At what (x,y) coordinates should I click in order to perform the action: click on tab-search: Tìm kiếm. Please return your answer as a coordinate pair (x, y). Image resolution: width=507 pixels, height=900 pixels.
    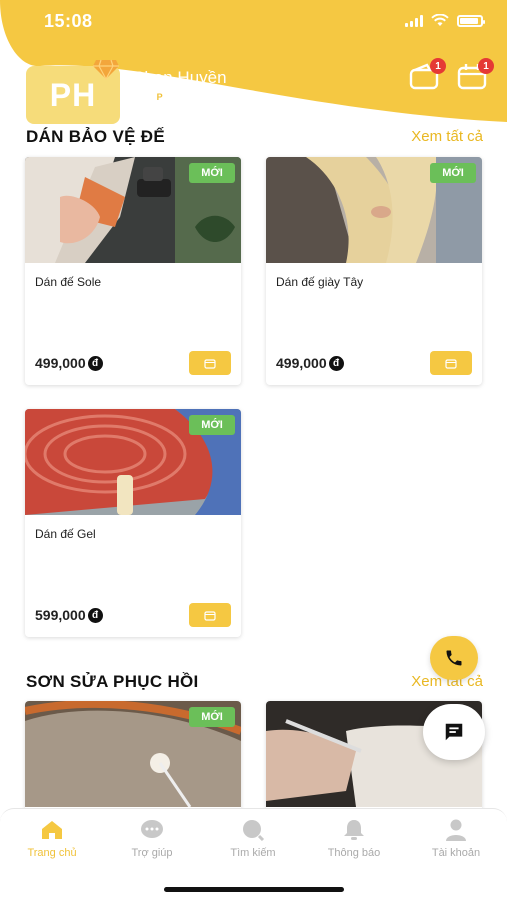
    Looking at the image, I should click on (253, 839).